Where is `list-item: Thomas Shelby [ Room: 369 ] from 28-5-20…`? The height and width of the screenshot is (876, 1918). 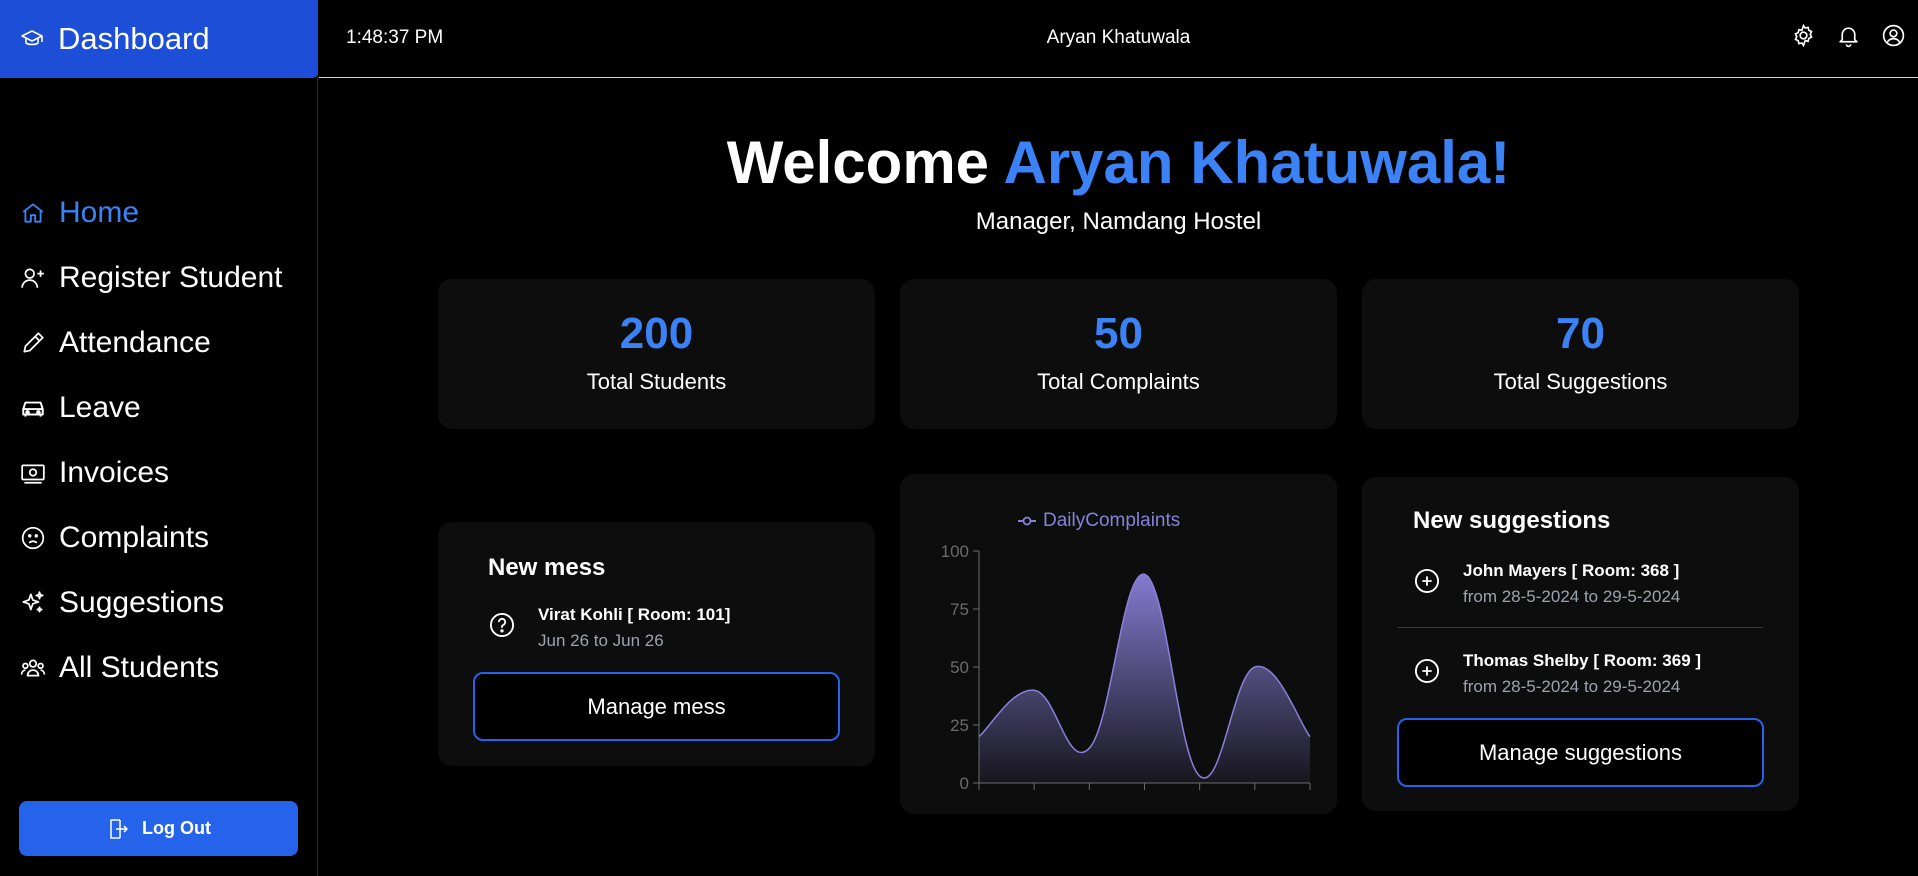 list-item: Thomas Shelby [ Room: 369 ] from 28-5-20… is located at coordinates (1557, 674).